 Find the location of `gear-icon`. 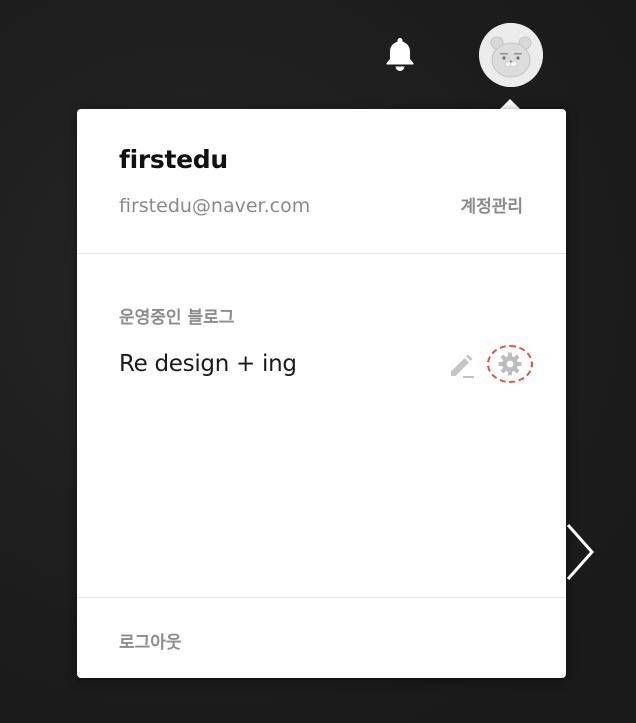

gear-icon is located at coordinates (510, 364).